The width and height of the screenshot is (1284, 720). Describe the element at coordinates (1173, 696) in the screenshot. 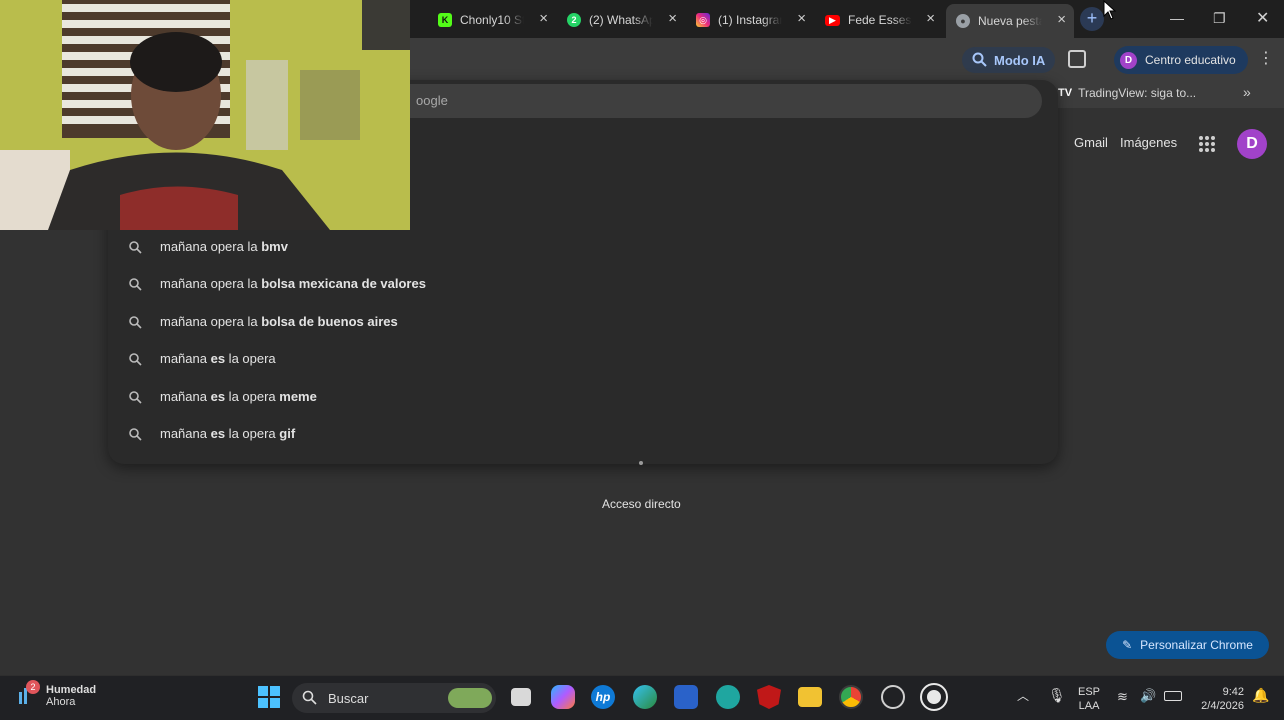

I see `battery-icon` at that location.